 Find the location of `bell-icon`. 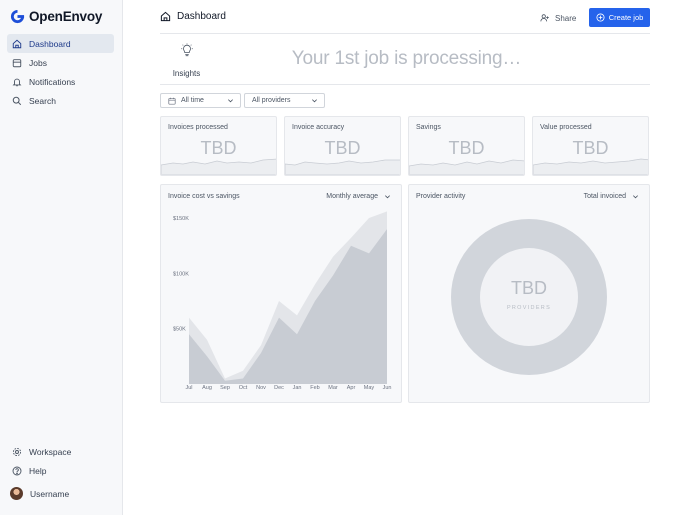

bell-icon is located at coordinates (17, 82).